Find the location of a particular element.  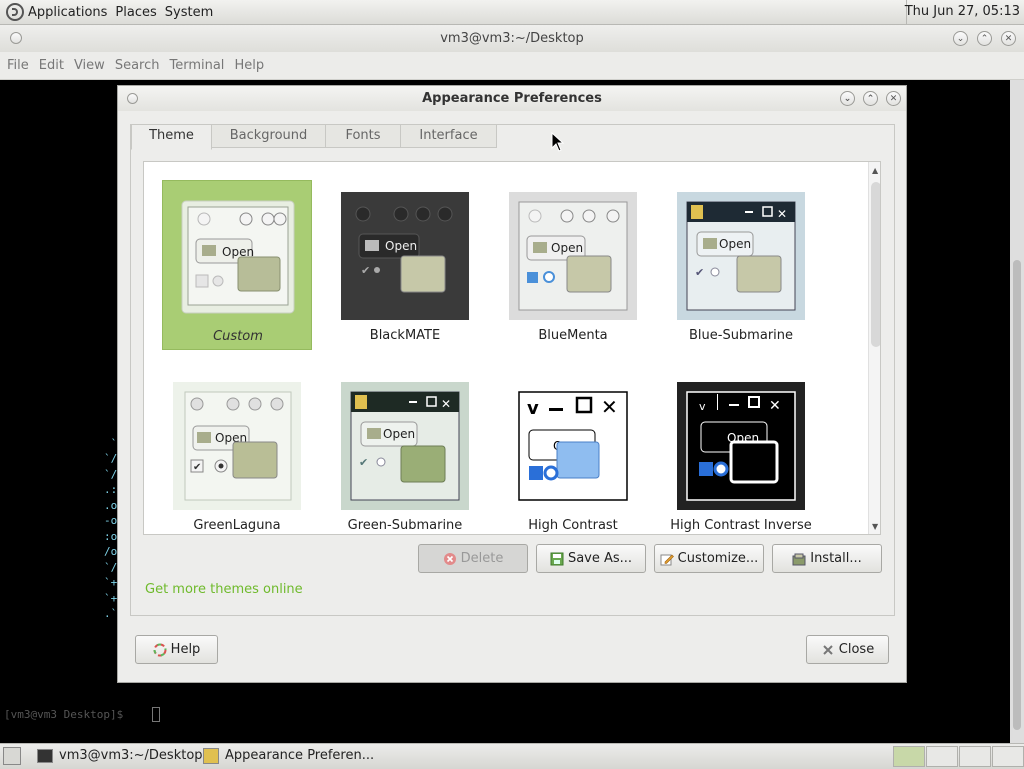

theme-item-bluementa: Open BlueMenta is located at coordinates (573, 265).